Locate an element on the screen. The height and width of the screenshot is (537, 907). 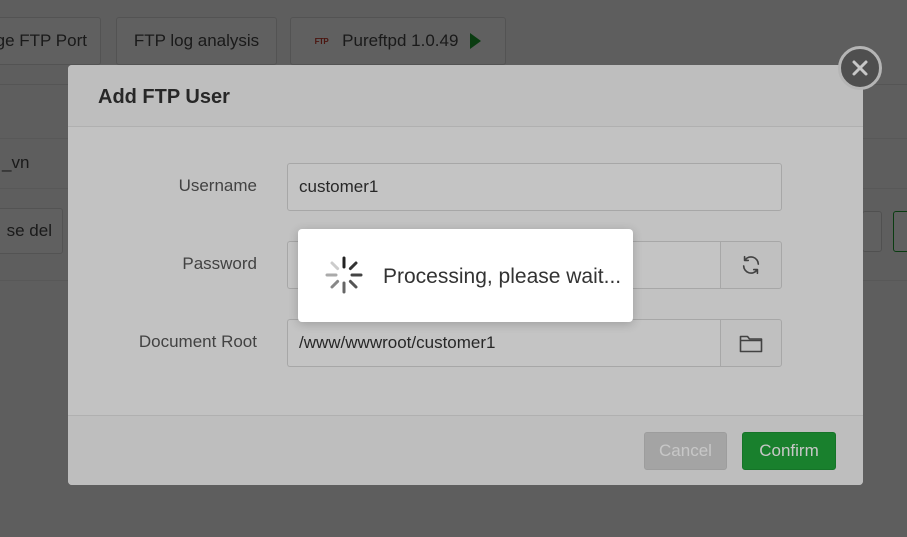
spinner-icon is located at coordinates (344, 275).